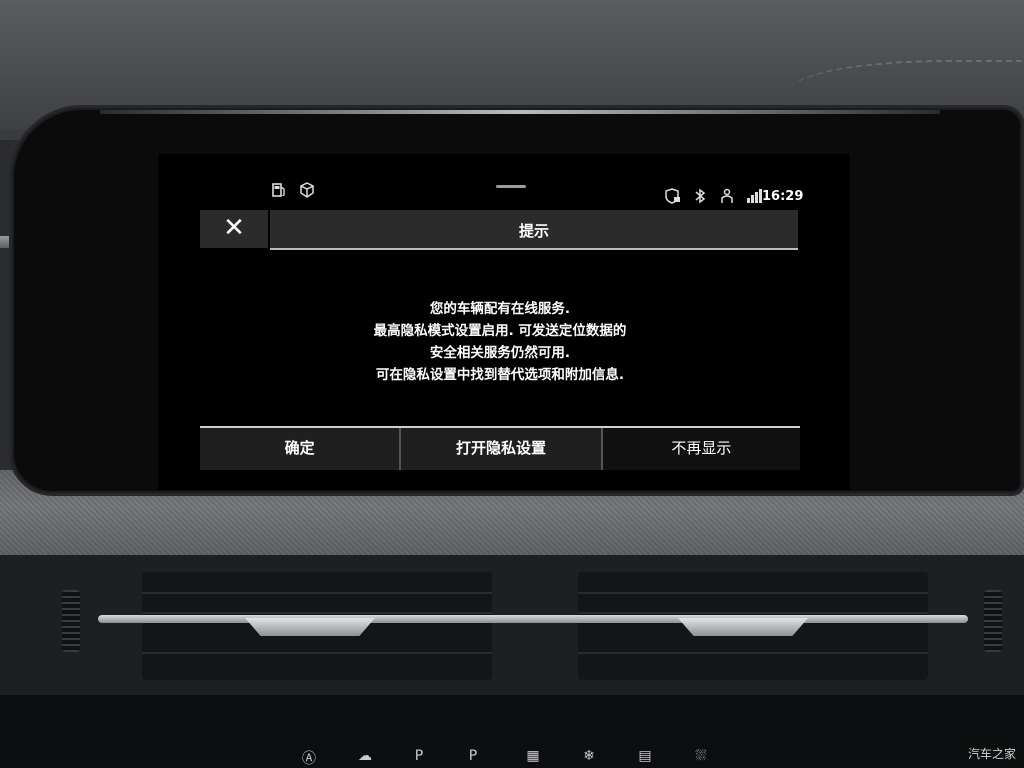 This screenshot has height=768, width=1024. I want to click on status-bar-grabber, so click(511, 186).